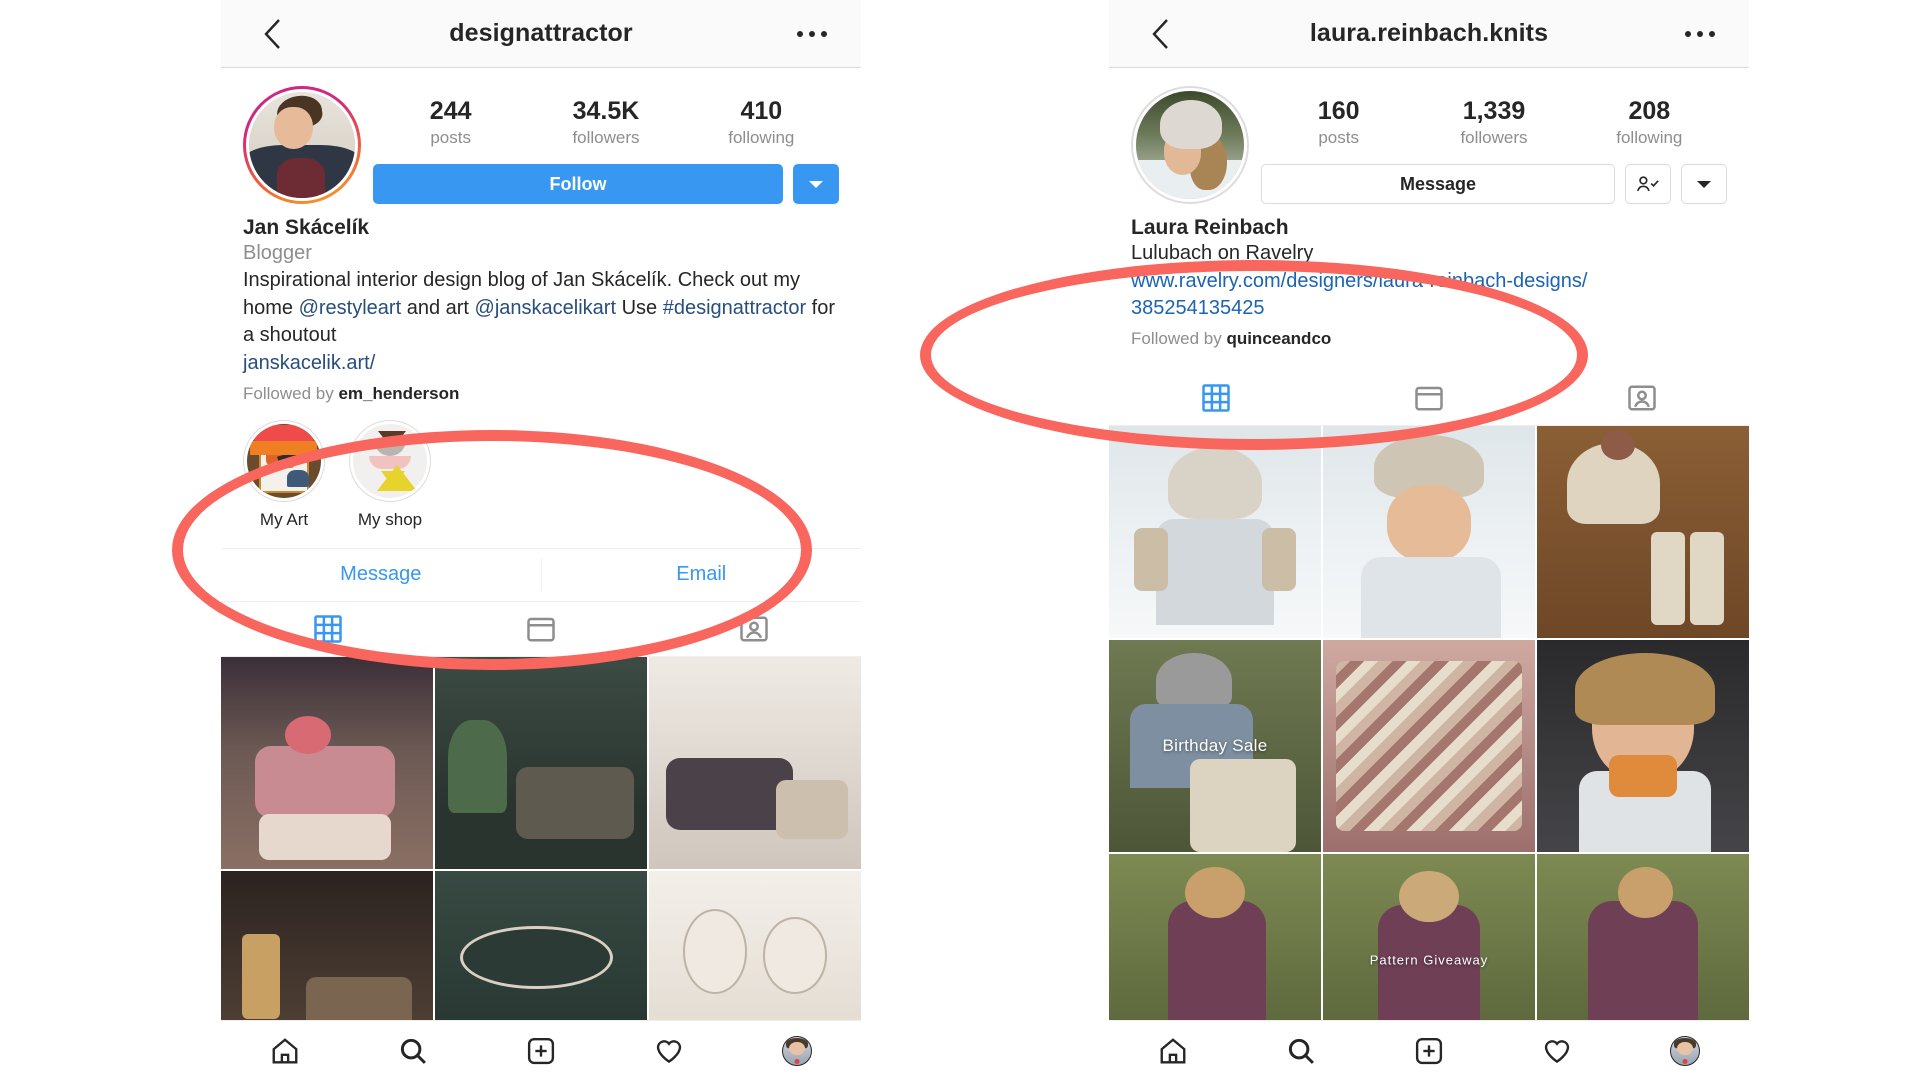  Describe the element at coordinates (702, 575) in the screenshot. I see `email-button: Email` at that location.